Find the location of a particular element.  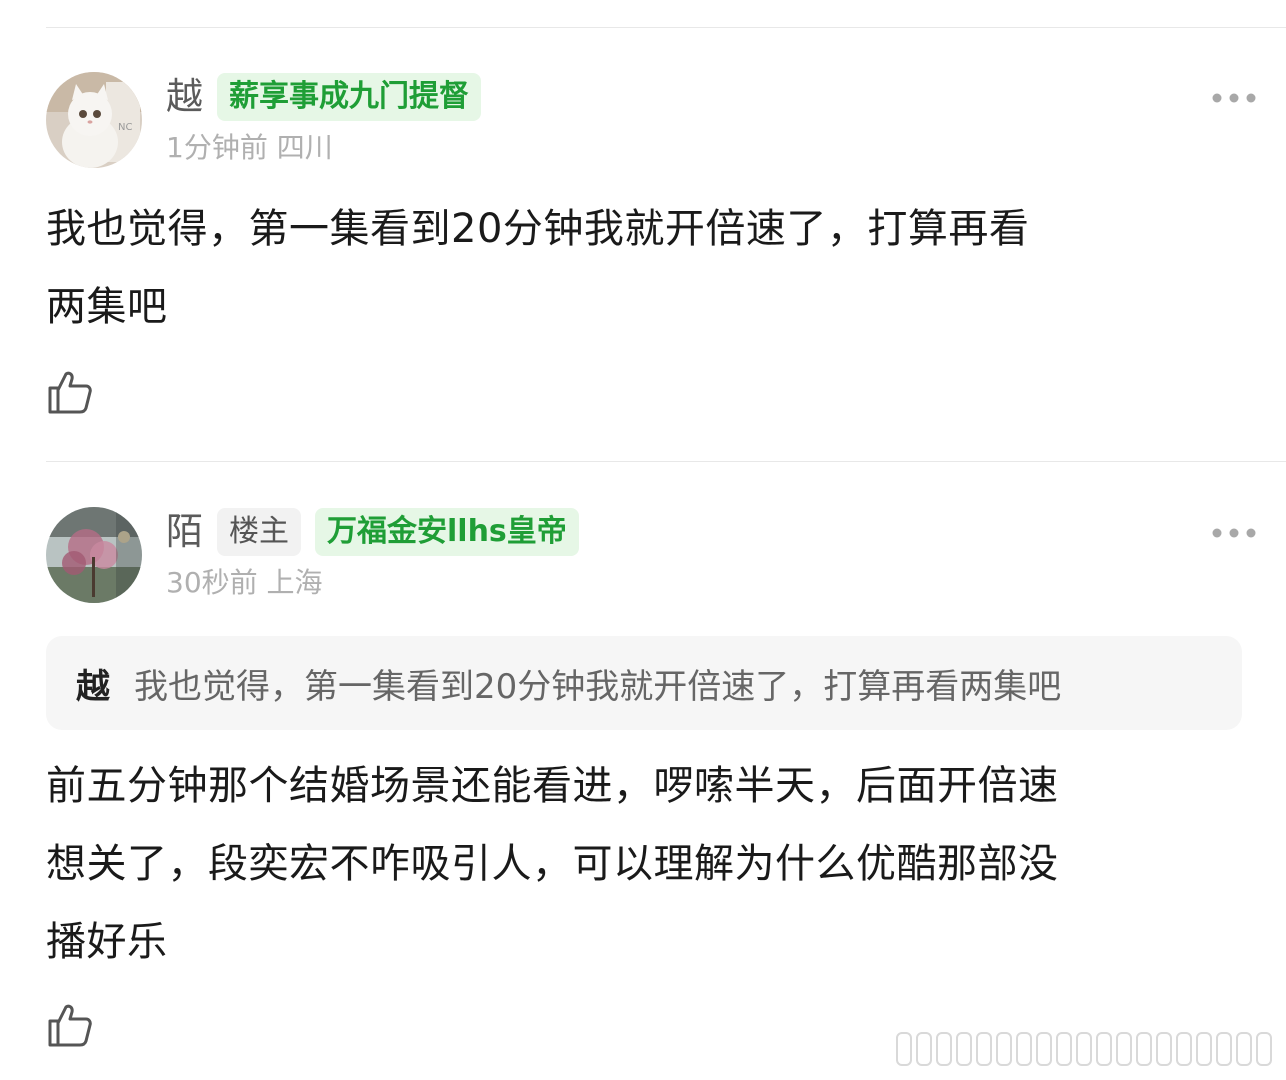

name-row: 越 薪享事成九门提督 is located at coordinates (323, 97).